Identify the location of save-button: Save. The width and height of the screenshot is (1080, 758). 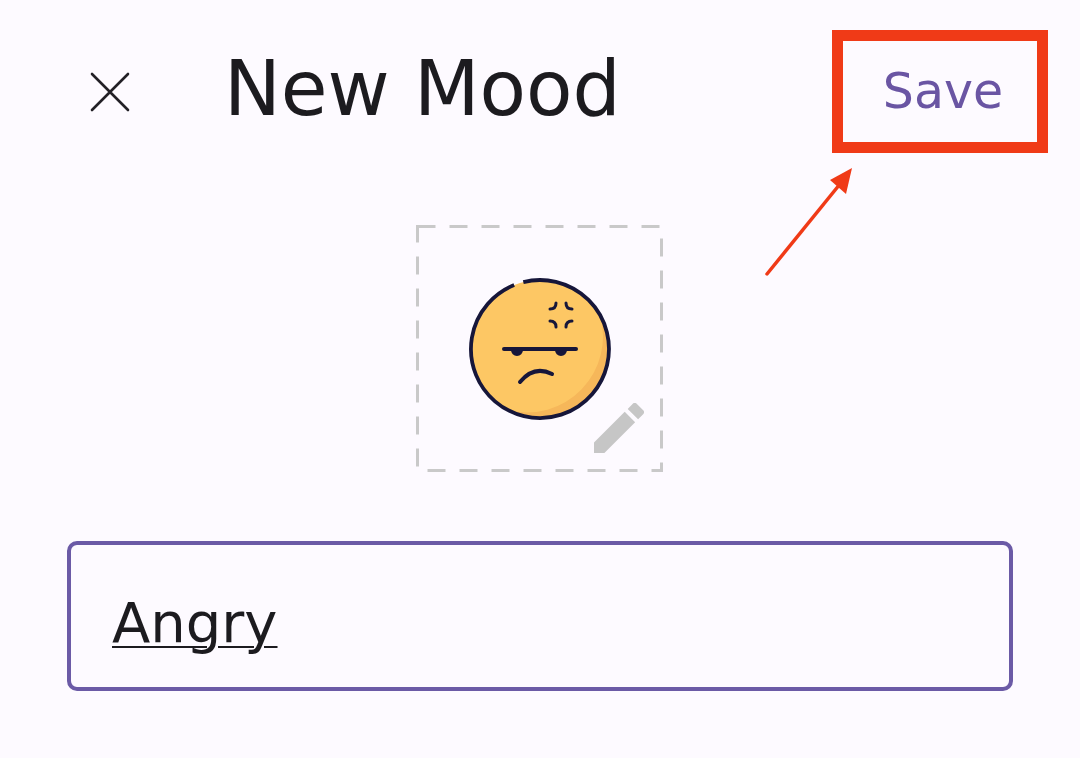
(943, 91).